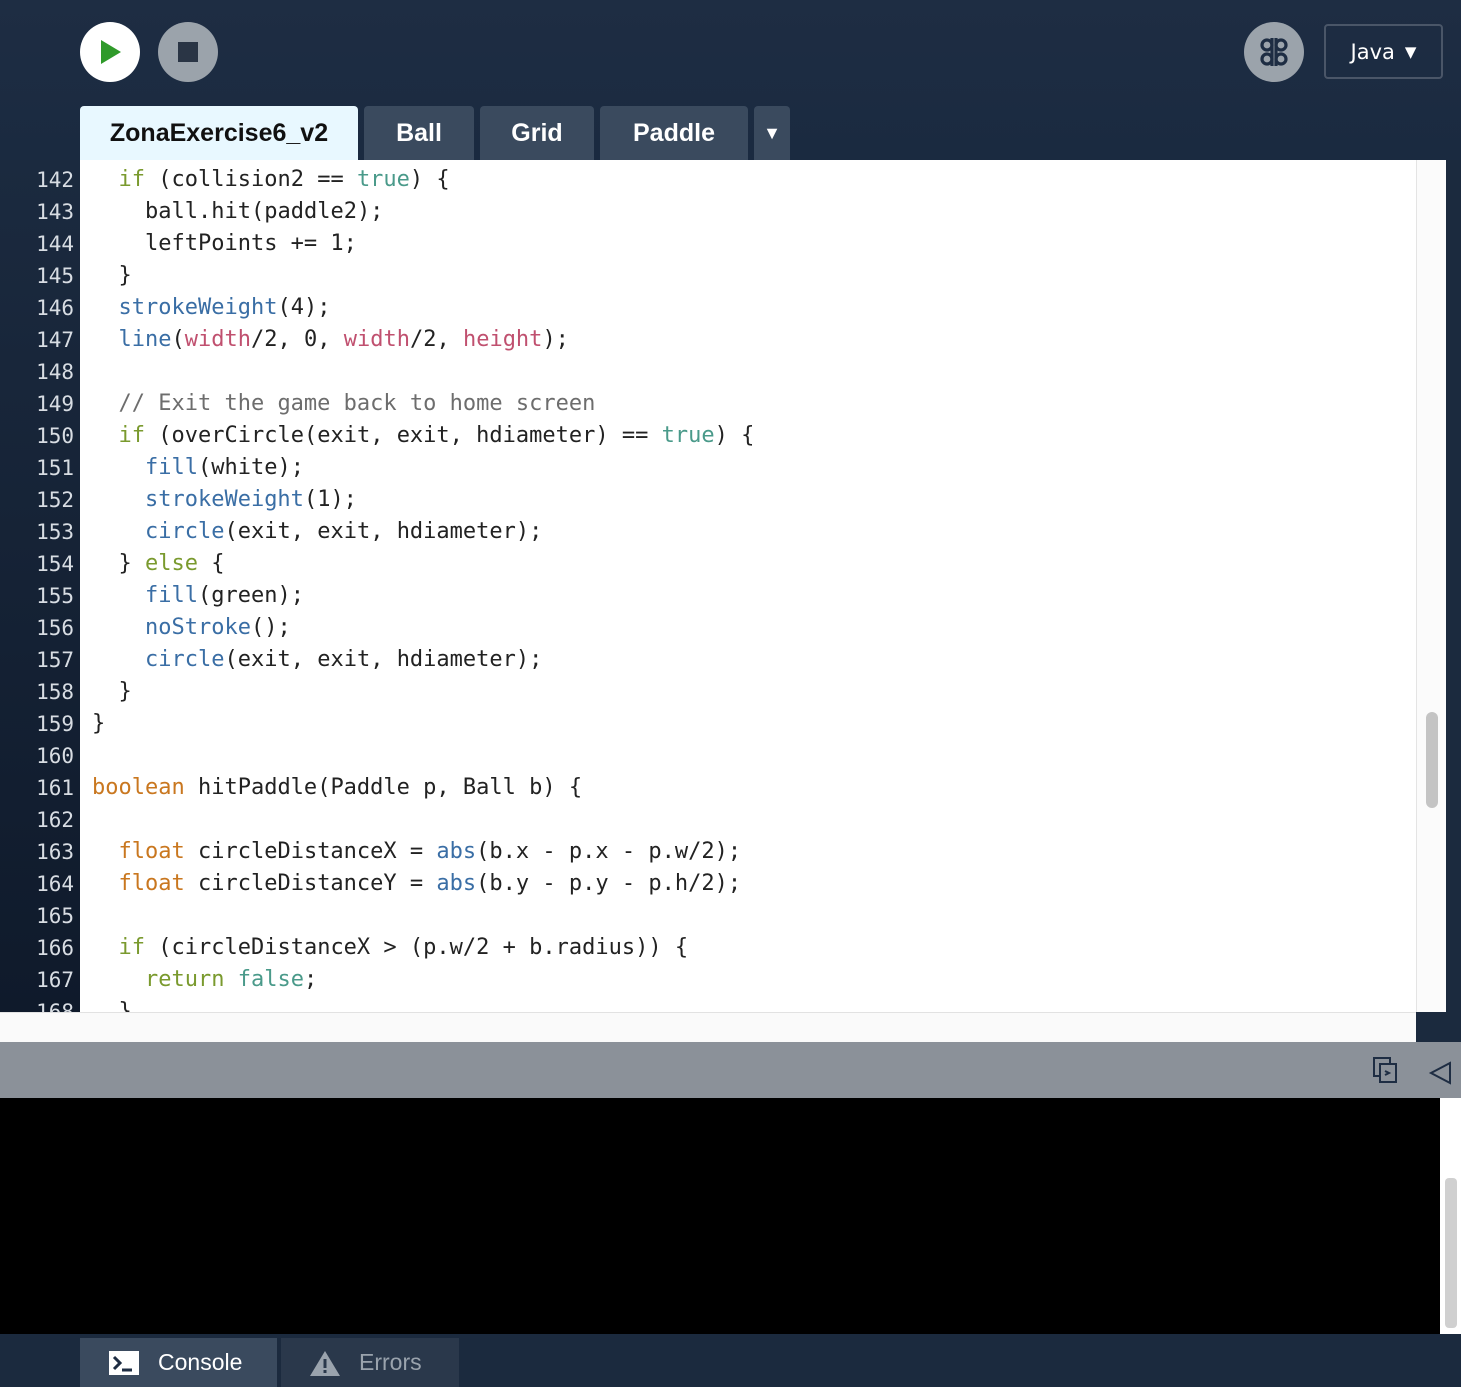  Describe the element at coordinates (55, 244) in the screenshot. I see `line-number: 144` at that location.